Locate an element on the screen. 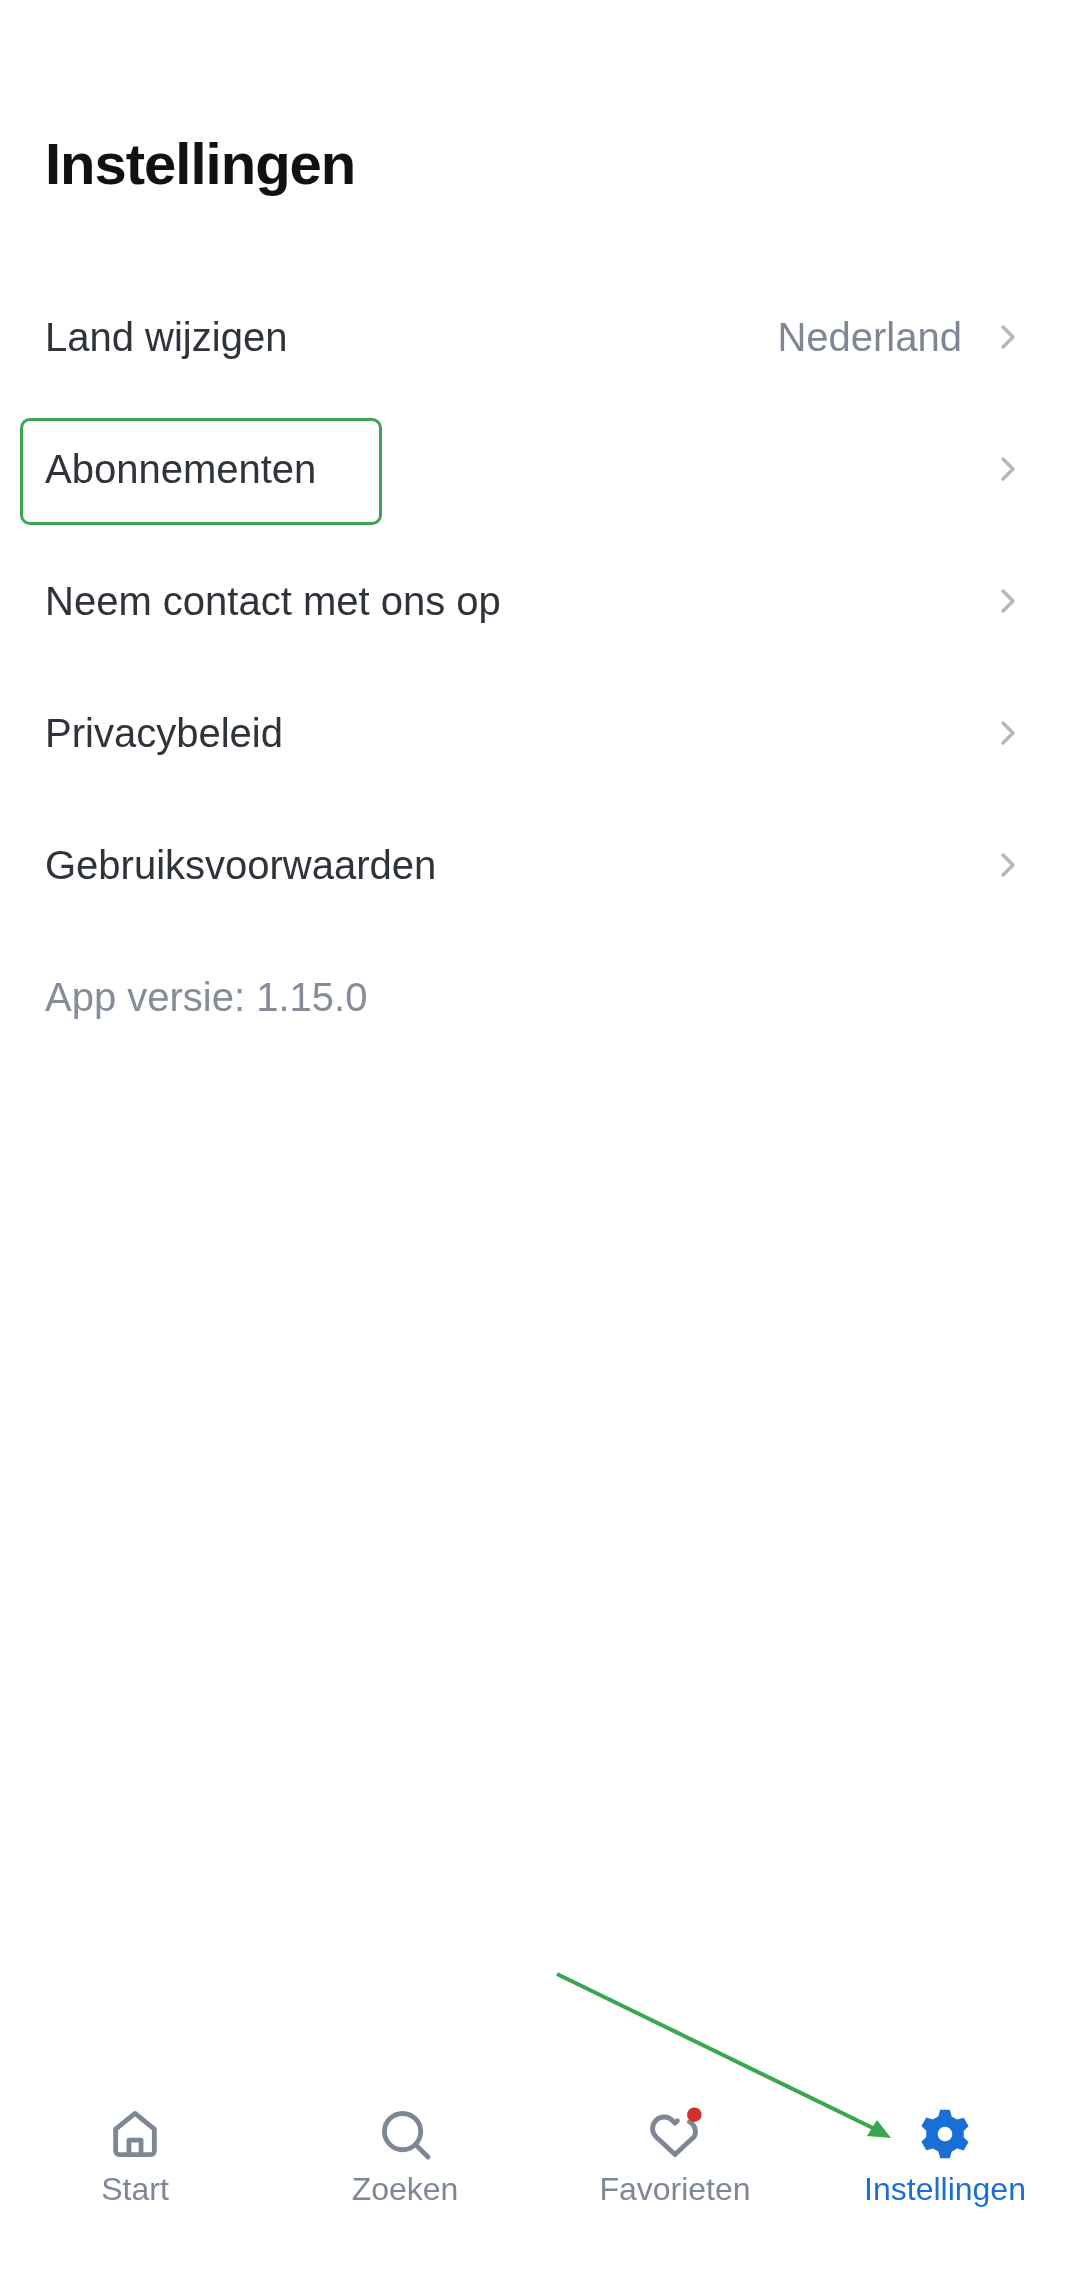 The height and width of the screenshot is (2271, 1080). settings-item: Neem contact met ons op is located at coordinates (540, 601).